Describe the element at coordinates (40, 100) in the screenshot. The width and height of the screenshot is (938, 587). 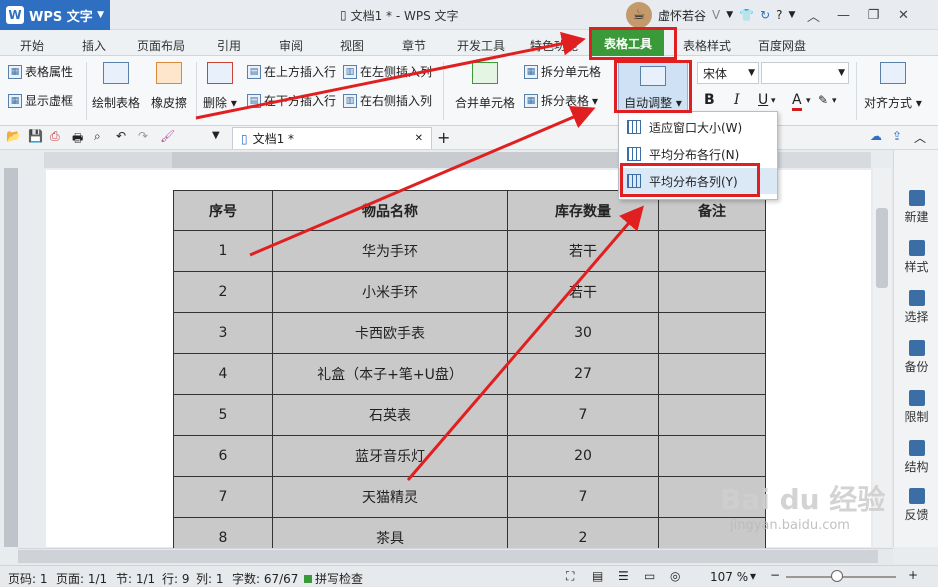
I see `show-grid-button: ▦ 显示虚框` at that location.